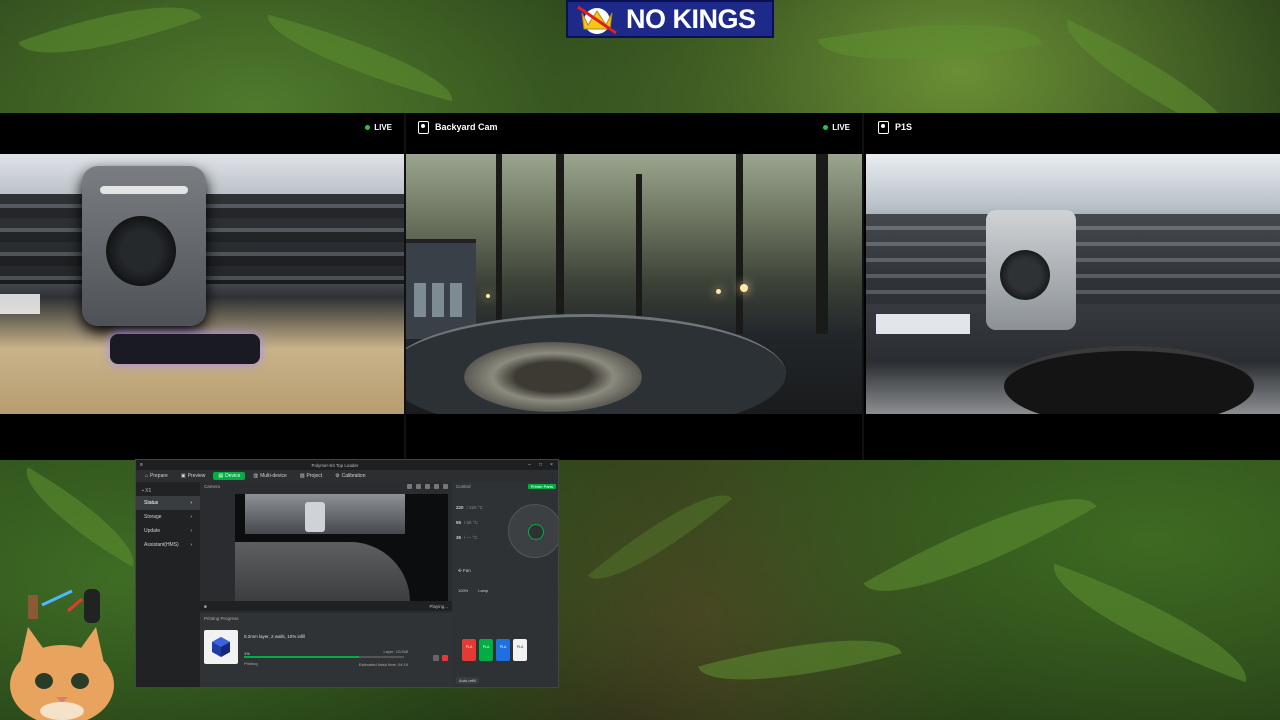 This screenshot has width=1280, height=720. What do you see at coordinates (440, 658) in the screenshot?
I see `print-controls` at bounding box center [440, 658].